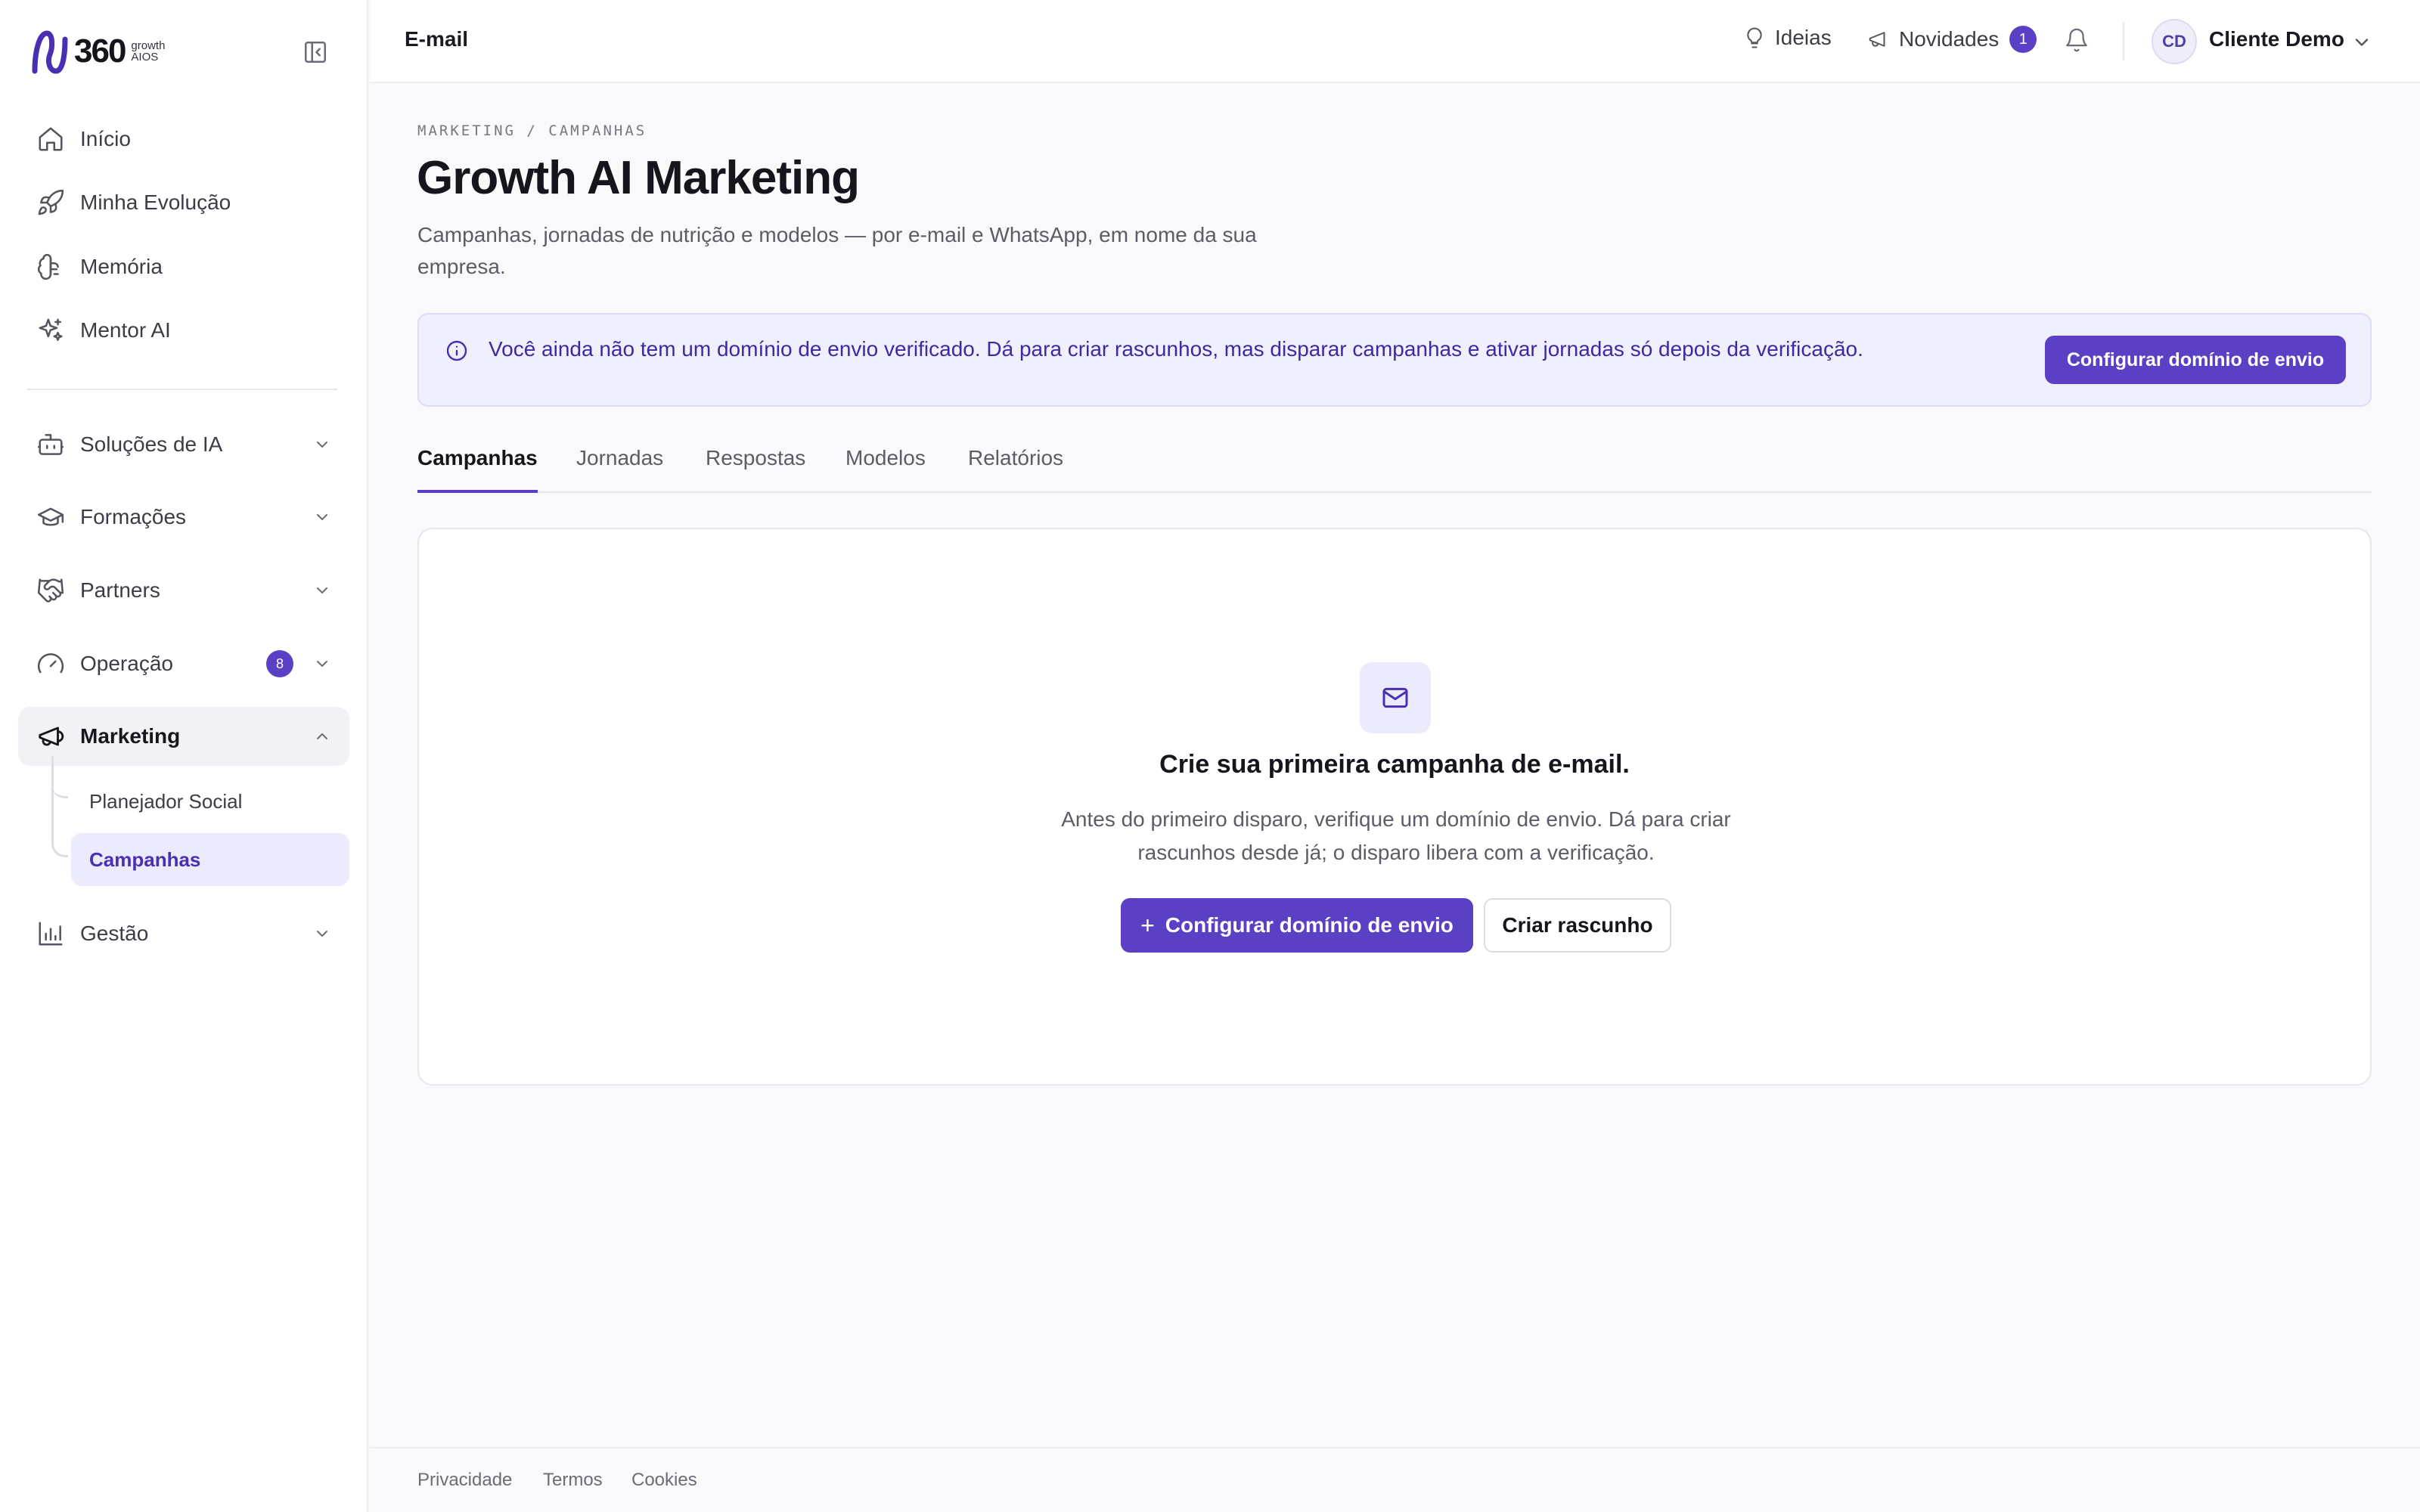 The height and width of the screenshot is (1512, 2420). What do you see at coordinates (151, 444) in the screenshot?
I see `sidebar-item-label: Soluções de IA` at bounding box center [151, 444].